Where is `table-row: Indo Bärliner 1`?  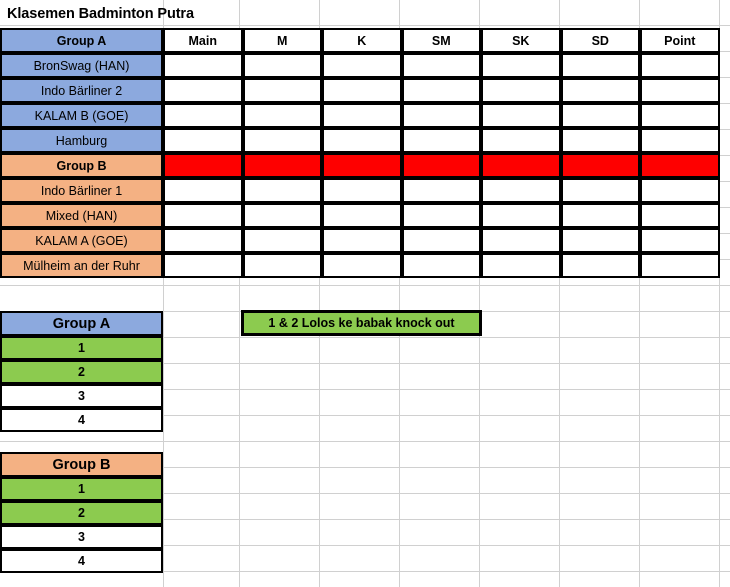 table-row: Indo Bärliner 1 is located at coordinates (360, 190).